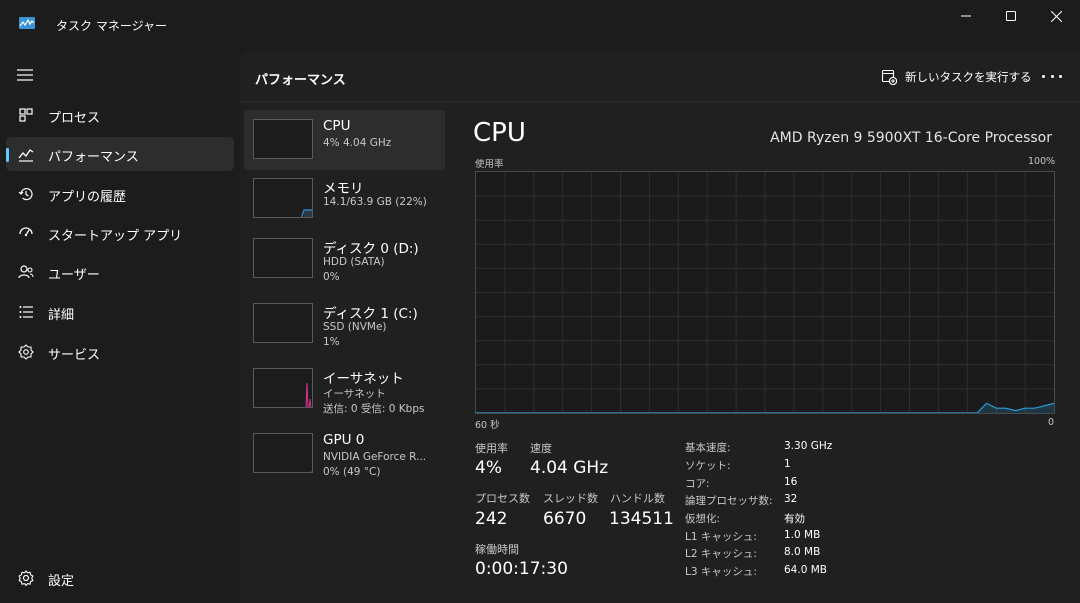 The width and height of the screenshot is (1080, 603). I want to click on device-item-cpu: CPU 4% 4.04 GHz, so click(344, 140).